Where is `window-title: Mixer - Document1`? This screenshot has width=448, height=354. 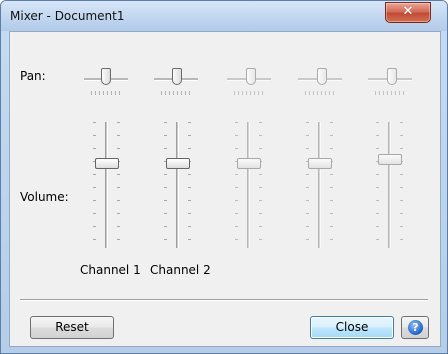 window-title: Mixer - Document1 is located at coordinates (67, 16).